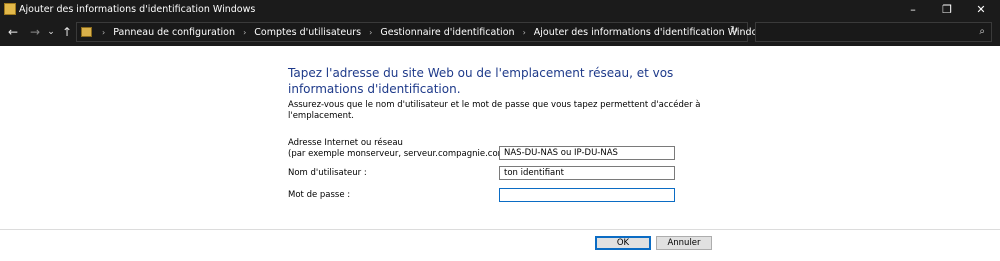  What do you see at coordinates (587, 195) in the screenshot?
I see `password-field` at bounding box center [587, 195].